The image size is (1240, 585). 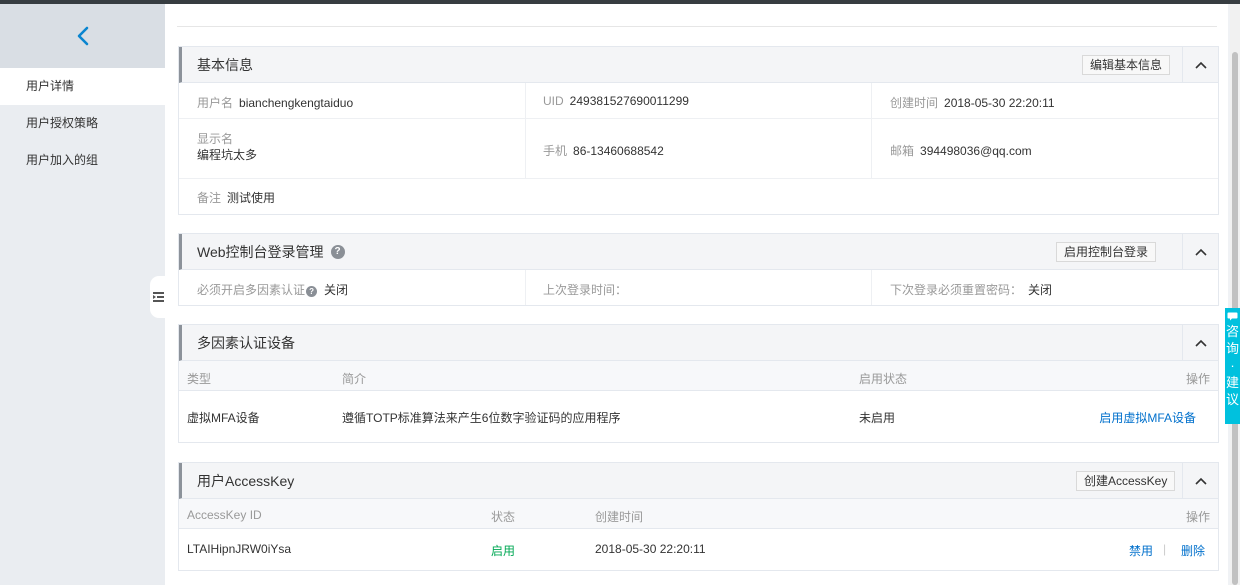 What do you see at coordinates (503, 517) in the screenshot?
I see `column-header-status: 状态` at bounding box center [503, 517].